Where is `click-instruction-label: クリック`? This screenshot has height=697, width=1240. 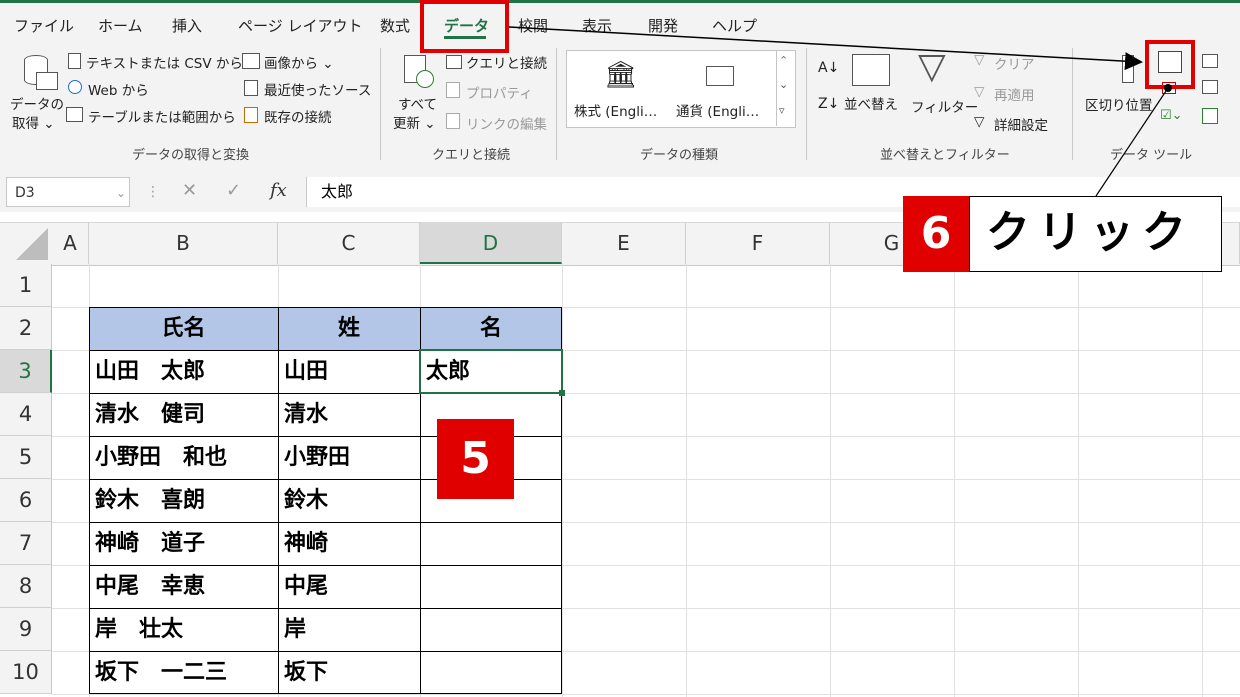
click-instruction-label: クリック is located at coordinates (1095, 234).